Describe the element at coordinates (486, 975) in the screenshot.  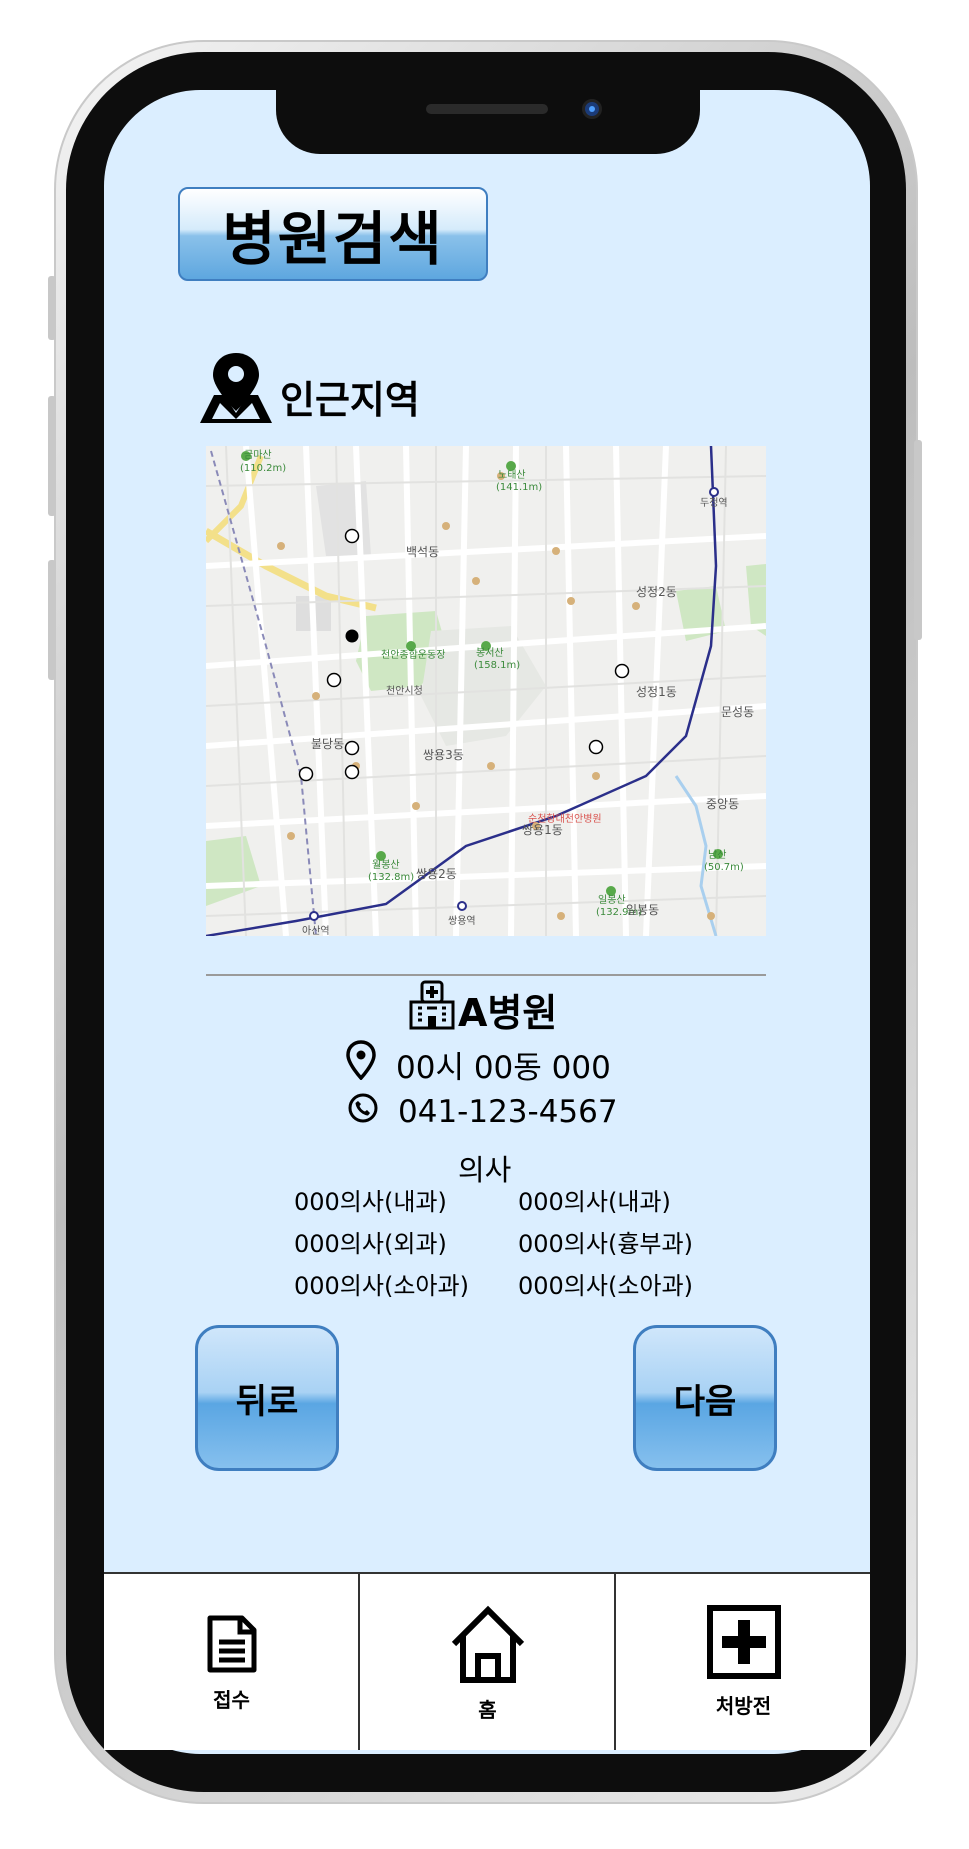
I see `divider` at that location.